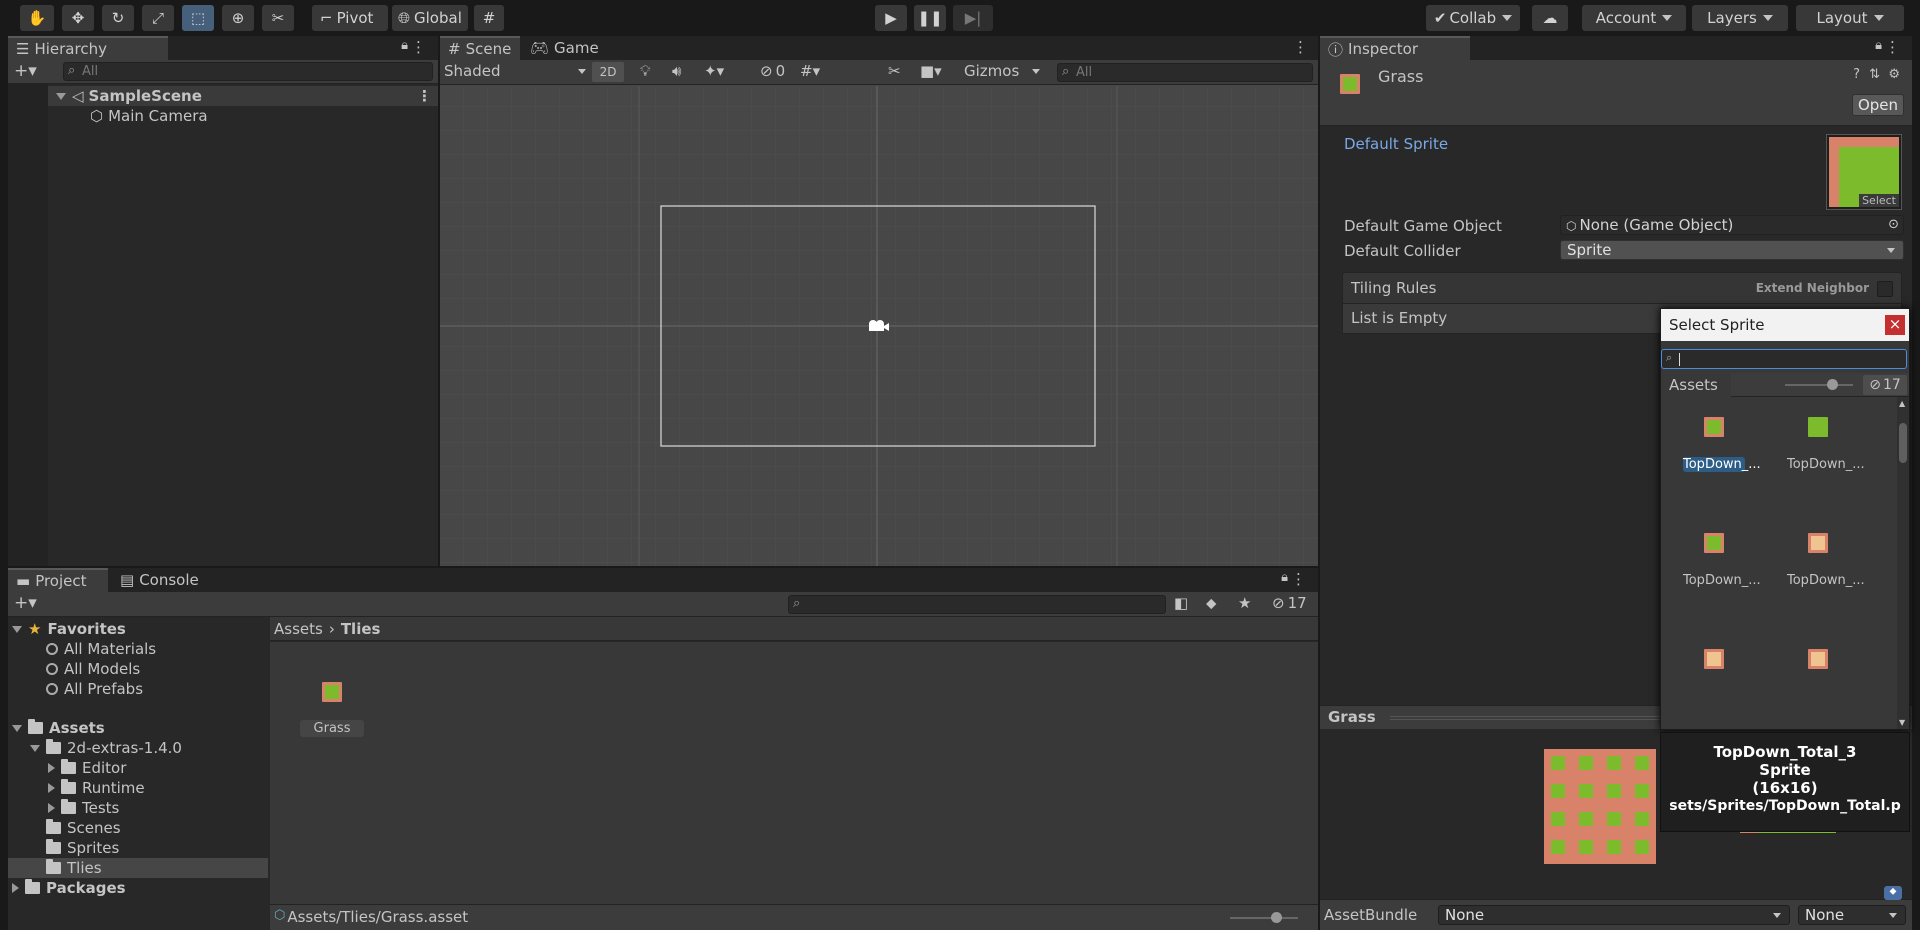 This screenshot has height=930, width=1920. What do you see at coordinates (198, 18) in the screenshot?
I see `rect-tool-button: ⬚` at bounding box center [198, 18].